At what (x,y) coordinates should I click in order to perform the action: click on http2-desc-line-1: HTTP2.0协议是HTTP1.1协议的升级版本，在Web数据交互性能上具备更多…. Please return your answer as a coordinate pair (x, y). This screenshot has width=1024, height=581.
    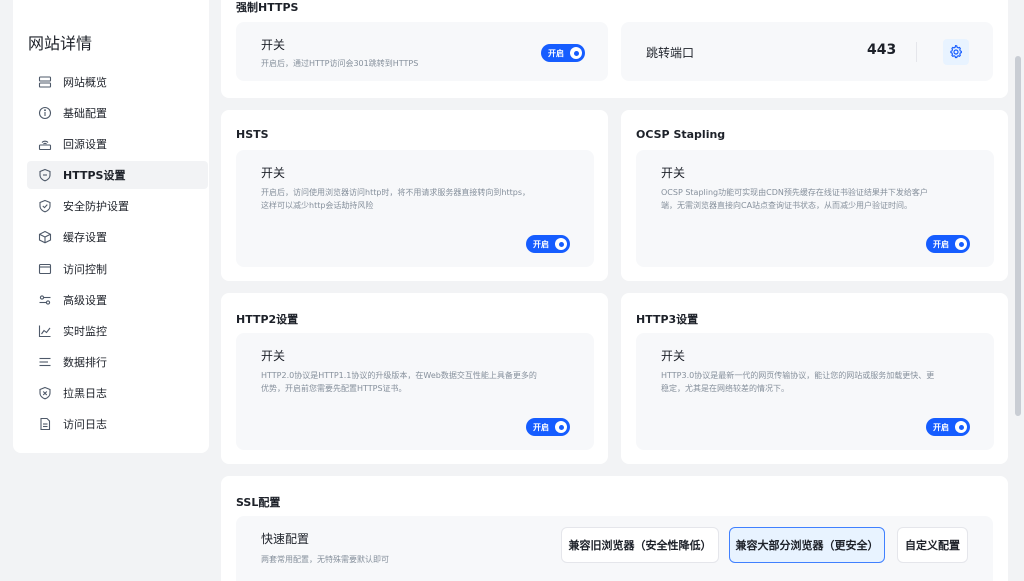
    Looking at the image, I should click on (399, 375).